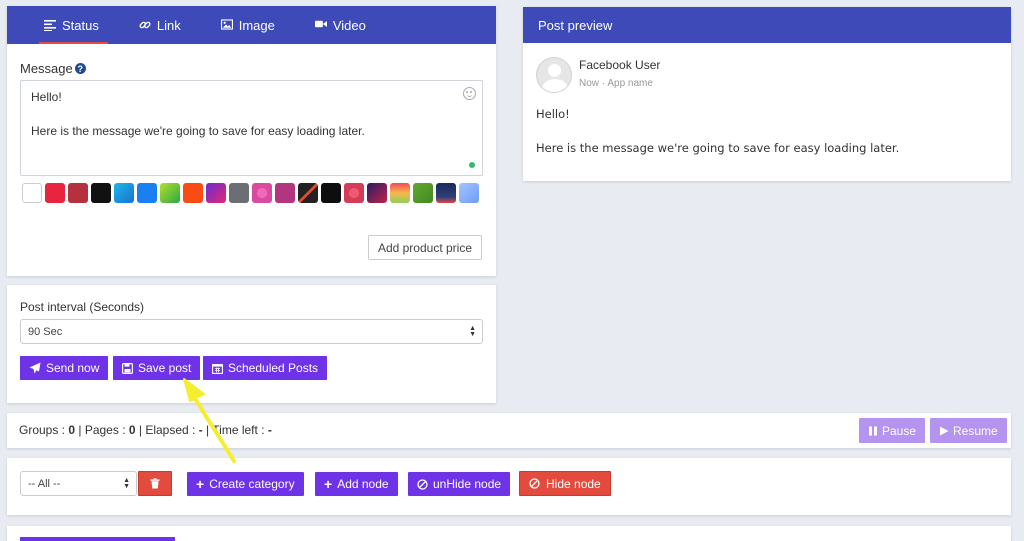  What do you see at coordinates (252, 484) in the screenshot?
I see `create-category-label: Create category` at bounding box center [252, 484].